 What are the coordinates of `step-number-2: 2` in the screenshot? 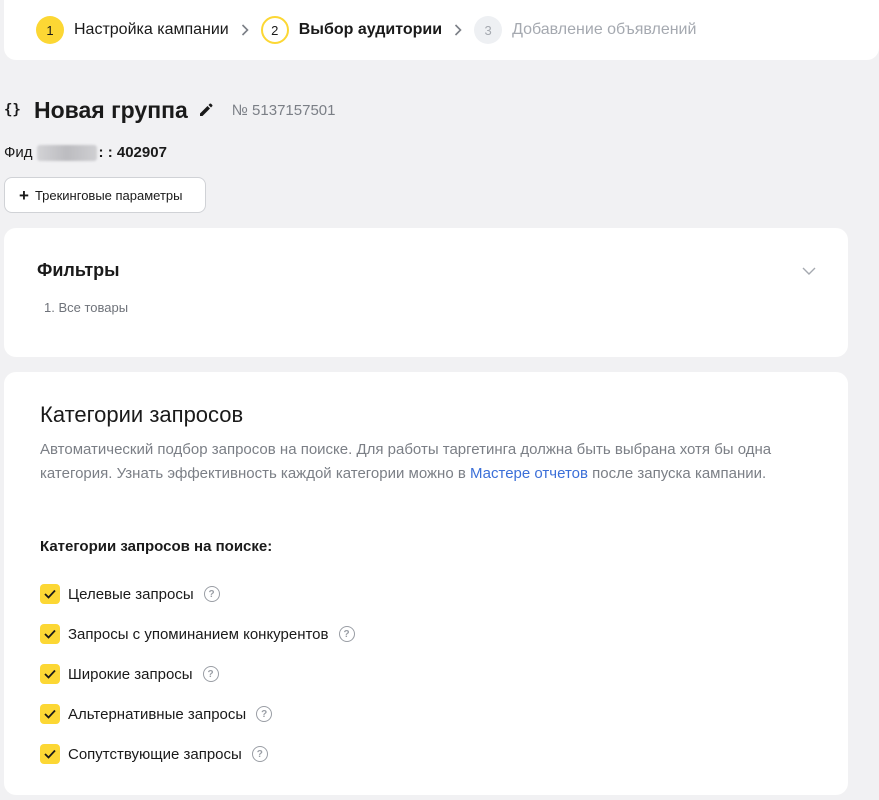 It's located at (274, 30).